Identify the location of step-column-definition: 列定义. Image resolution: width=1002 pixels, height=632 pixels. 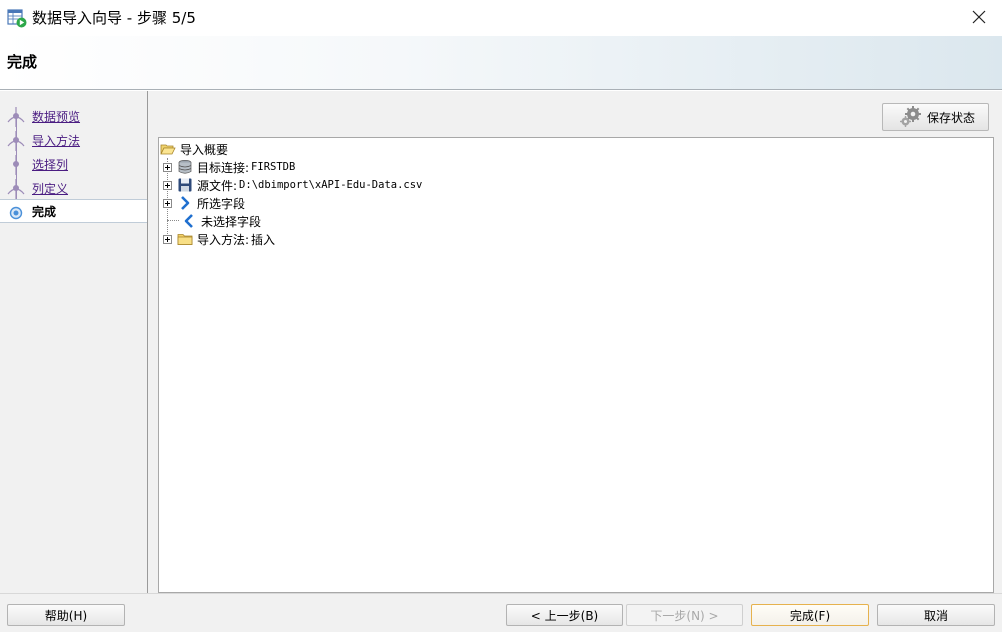
(73, 189).